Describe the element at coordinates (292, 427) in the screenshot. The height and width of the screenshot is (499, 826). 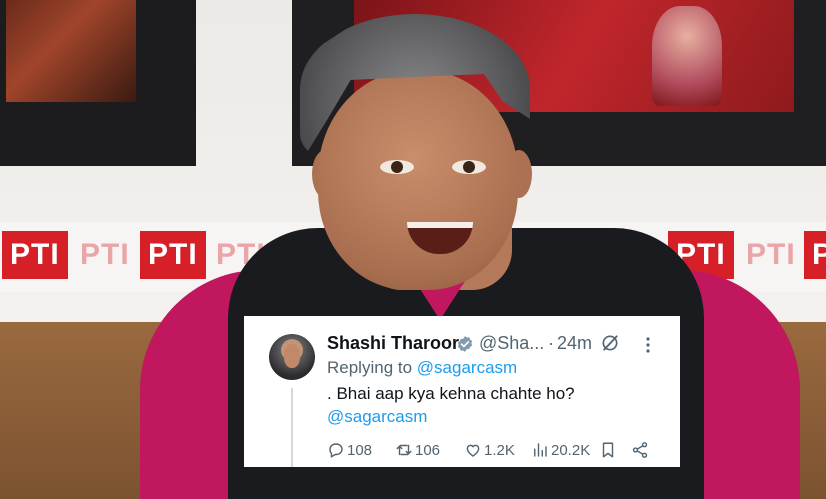
I see `thread-line` at that location.